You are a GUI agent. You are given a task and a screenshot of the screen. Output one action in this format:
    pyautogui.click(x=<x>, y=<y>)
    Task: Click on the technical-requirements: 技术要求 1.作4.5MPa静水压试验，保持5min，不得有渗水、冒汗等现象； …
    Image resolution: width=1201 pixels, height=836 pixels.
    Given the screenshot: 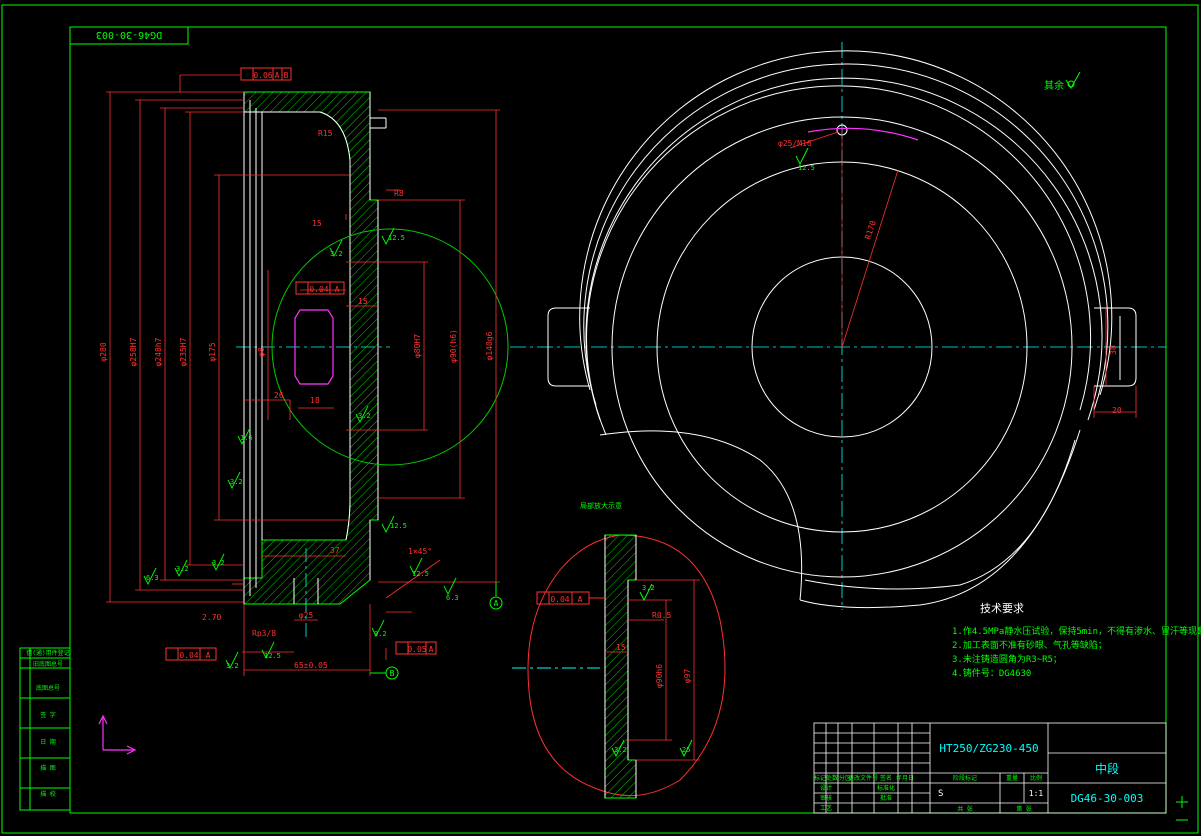 What is the action you would take?
    pyautogui.click(x=1076, y=640)
    